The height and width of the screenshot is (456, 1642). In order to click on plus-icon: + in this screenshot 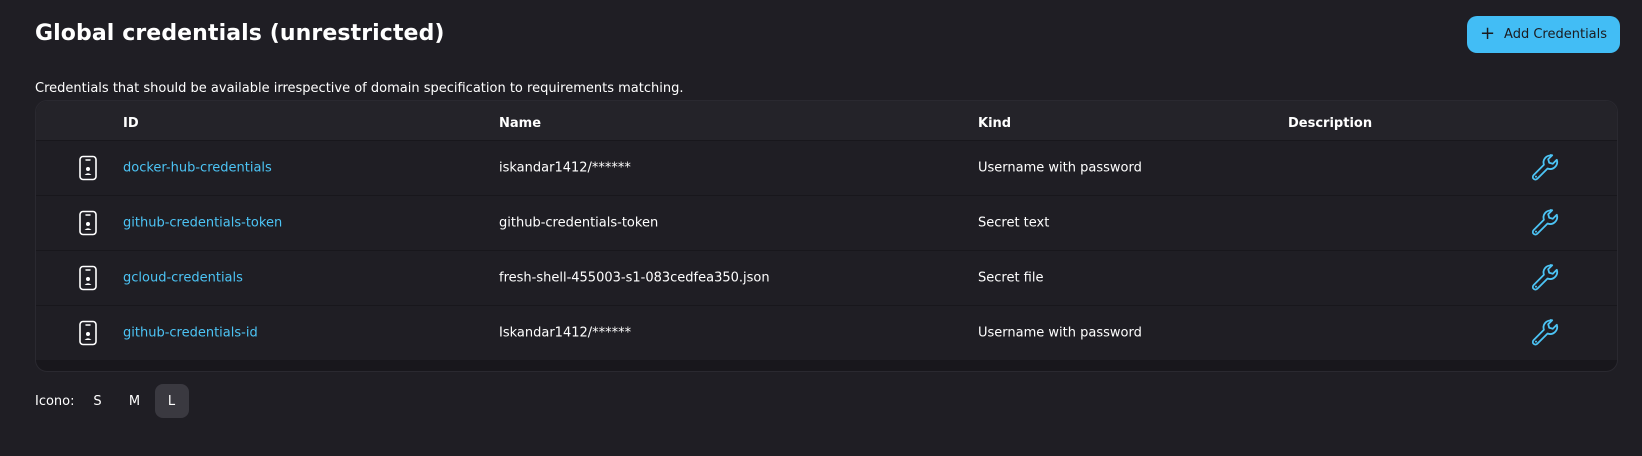, I will do `click(1487, 33)`.